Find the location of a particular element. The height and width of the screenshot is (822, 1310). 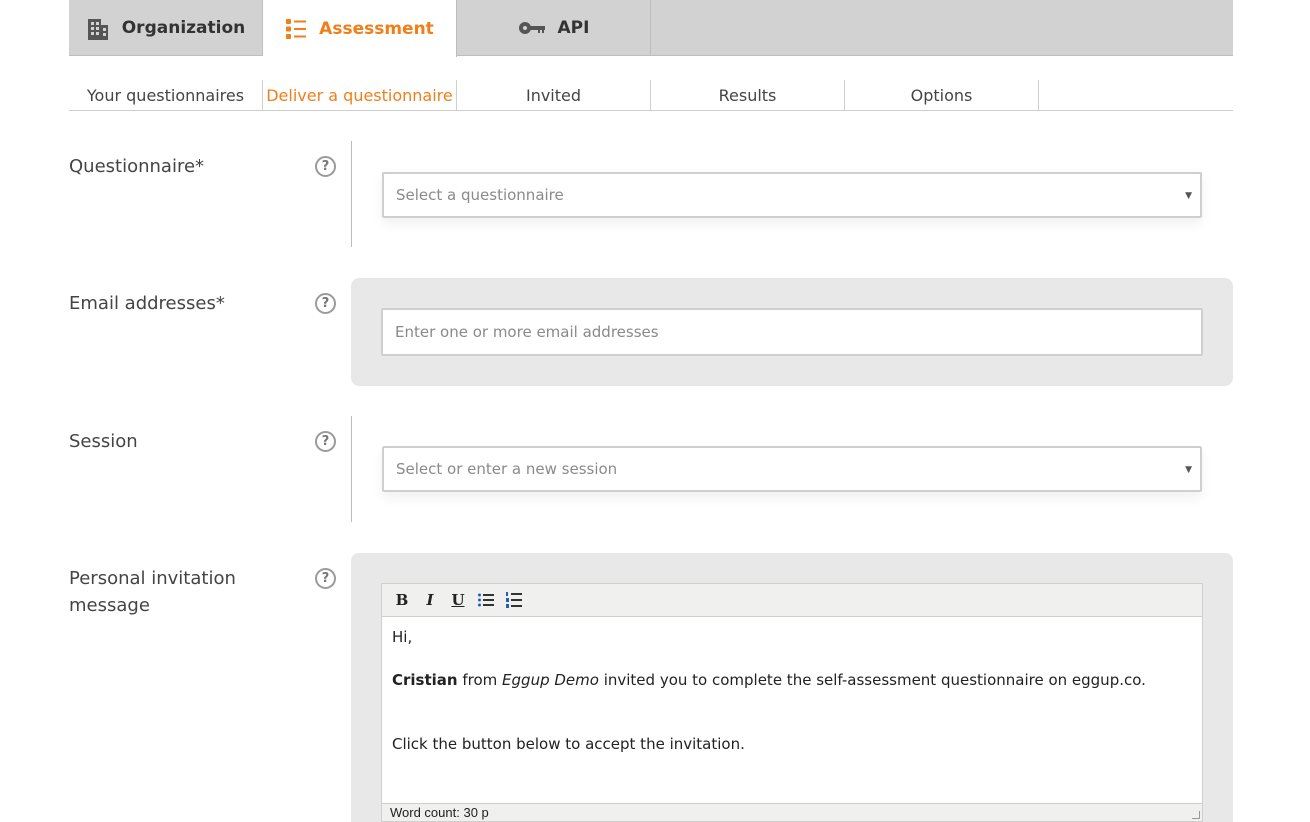

tab-api: API is located at coordinates (554, 28).